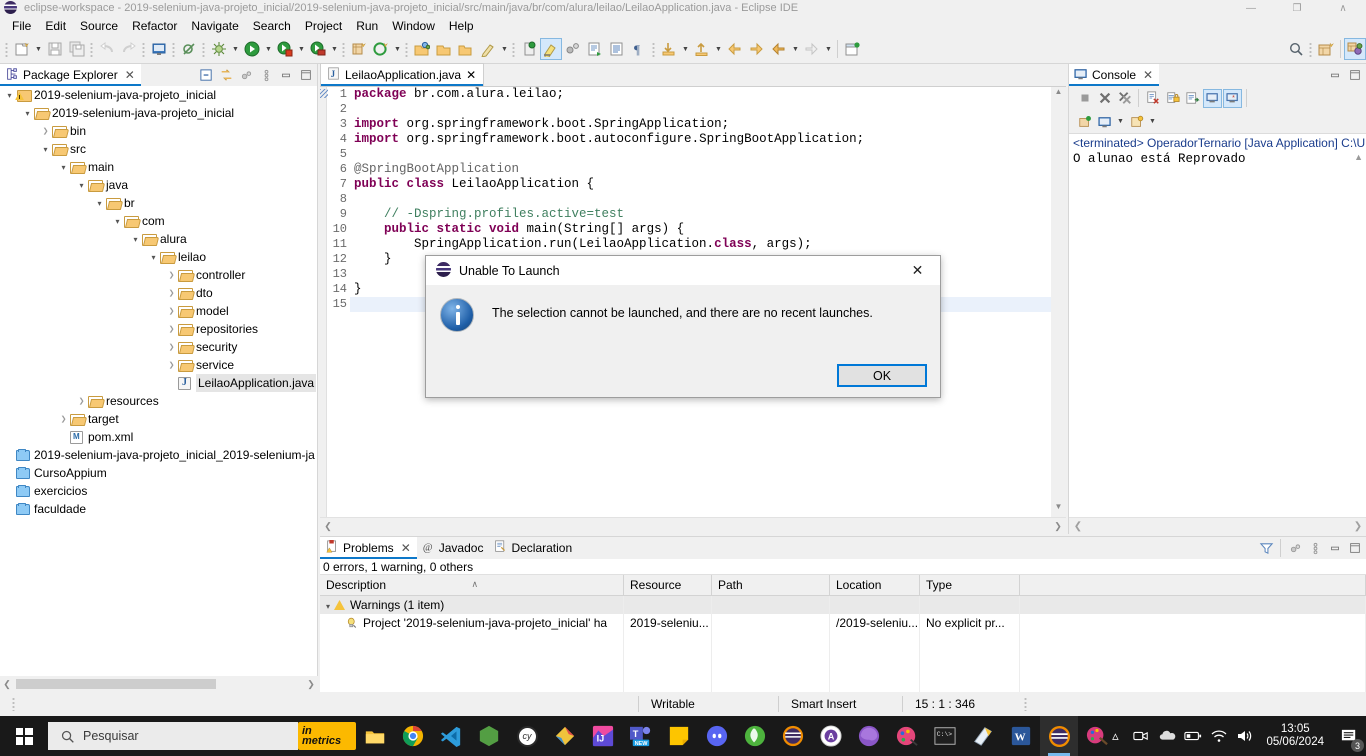  What do you see at coordinates (422, 49) in the screenshot?
I see `open-type-icon` at bounding box center [422, 49].